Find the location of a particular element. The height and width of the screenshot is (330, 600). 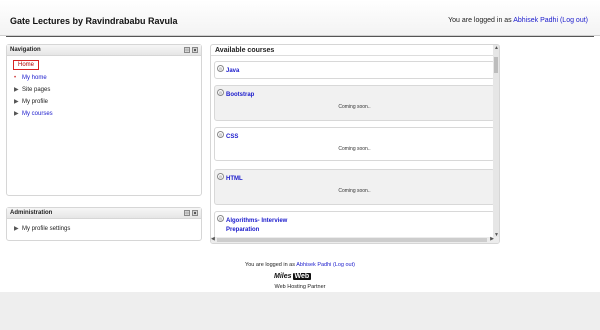

course-link: Java is located at coordinates (232, 71).